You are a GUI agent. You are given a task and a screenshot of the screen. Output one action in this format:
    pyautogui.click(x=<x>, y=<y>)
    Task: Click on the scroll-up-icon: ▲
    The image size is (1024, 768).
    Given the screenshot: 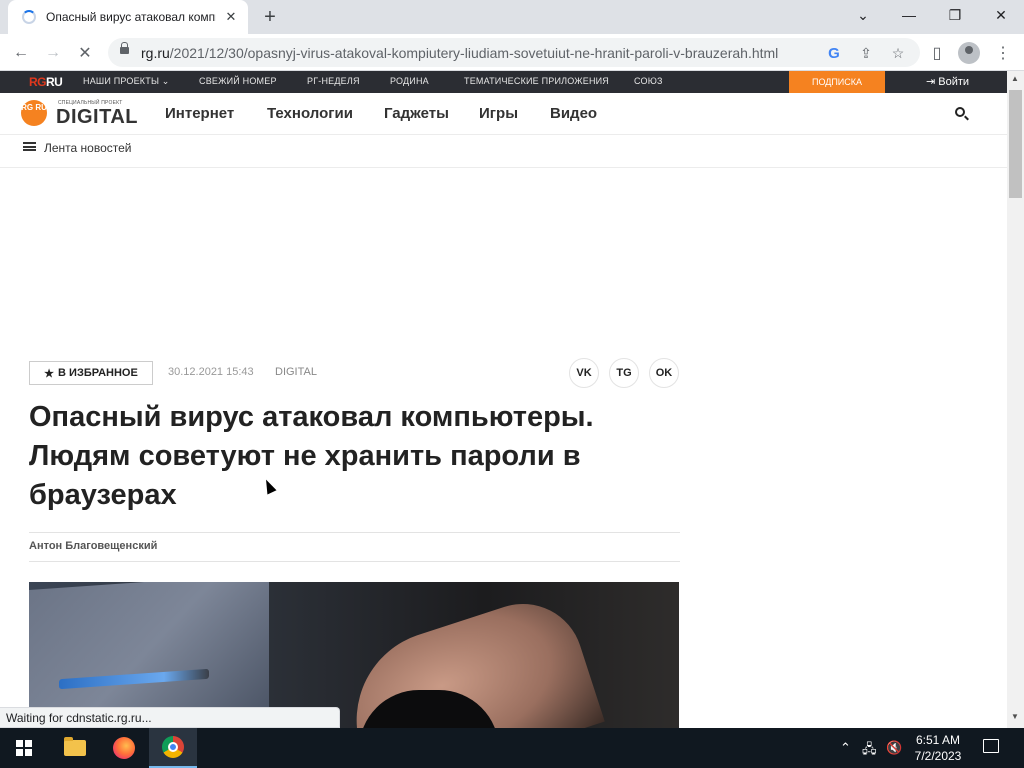 What is the action you would take?
    pyautogui.click(x=1015, y=78)
    